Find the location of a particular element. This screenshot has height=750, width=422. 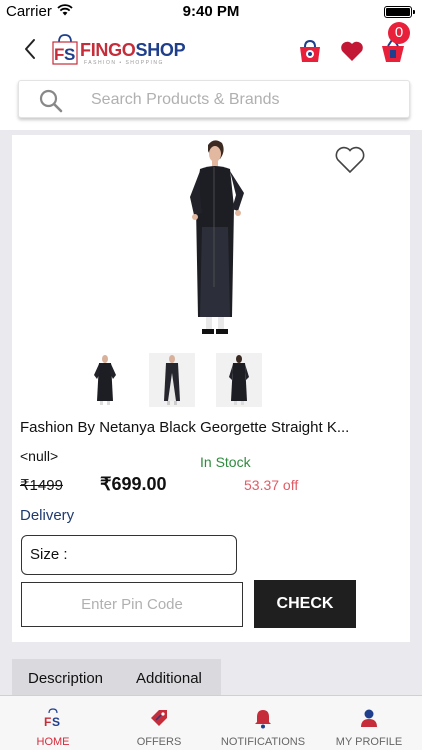

wishlist-outline-heart-icon is located at coordinates (350, 160).